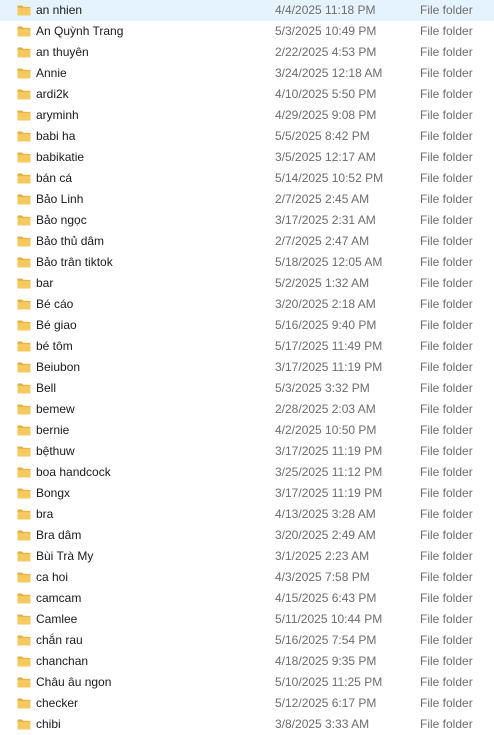 The width and height of the screenshot is (494, 735). I want to click on file-name: An Quỳnh Trang, so click(80, 31).